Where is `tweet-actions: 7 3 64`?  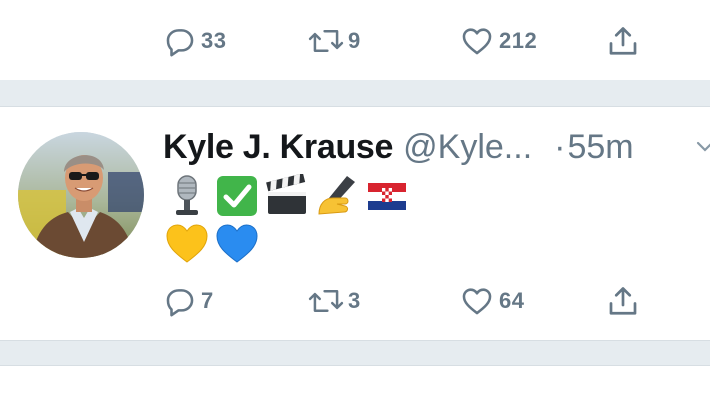 tweet-actions: 7 3 64 is located at coordinates (355, 304).